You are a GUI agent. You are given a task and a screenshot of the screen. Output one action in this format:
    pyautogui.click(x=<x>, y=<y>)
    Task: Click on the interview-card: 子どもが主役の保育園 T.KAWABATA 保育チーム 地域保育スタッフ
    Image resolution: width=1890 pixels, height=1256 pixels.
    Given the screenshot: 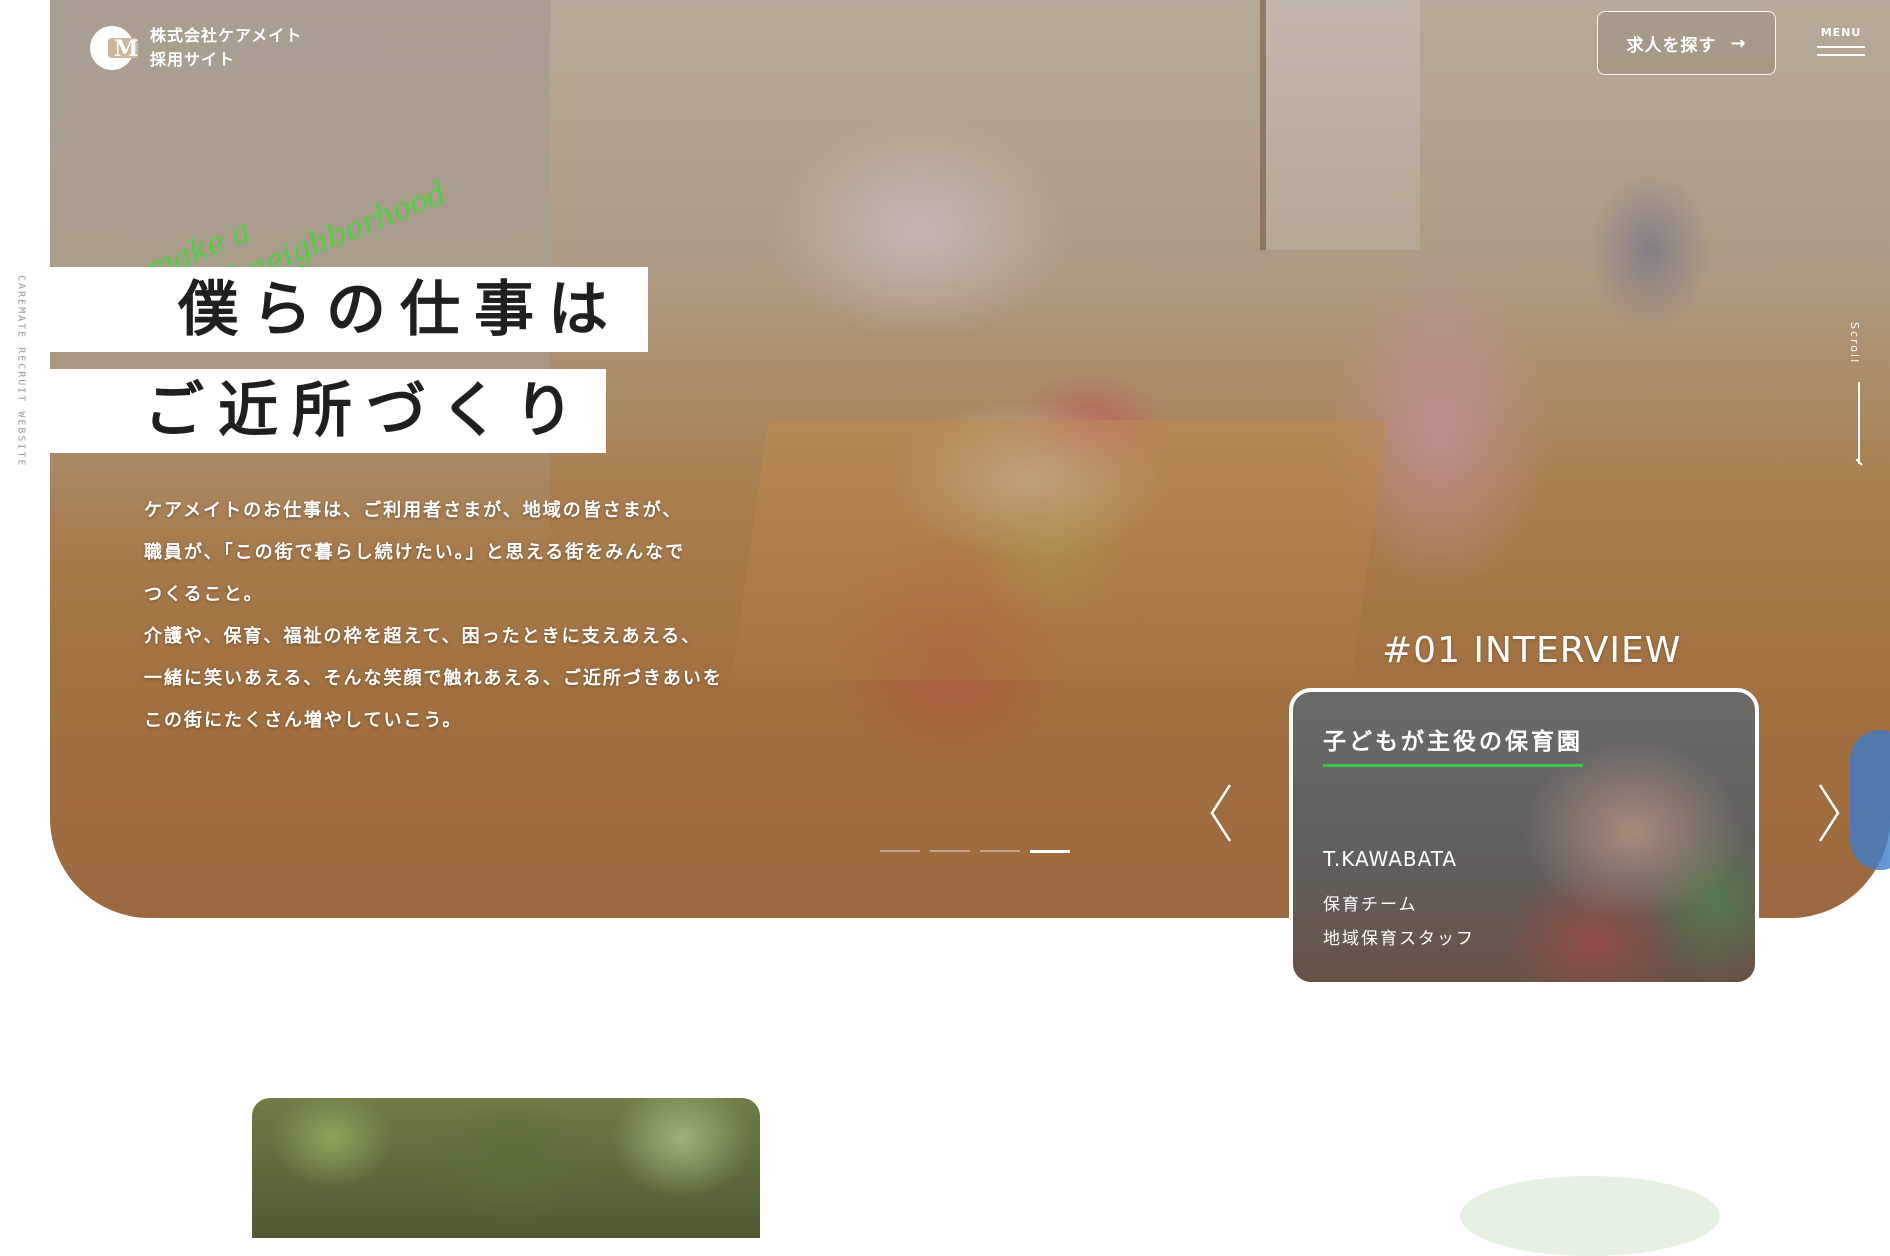 What is the action you would take?
    pyautogui.click(x=1524, y=837)
    